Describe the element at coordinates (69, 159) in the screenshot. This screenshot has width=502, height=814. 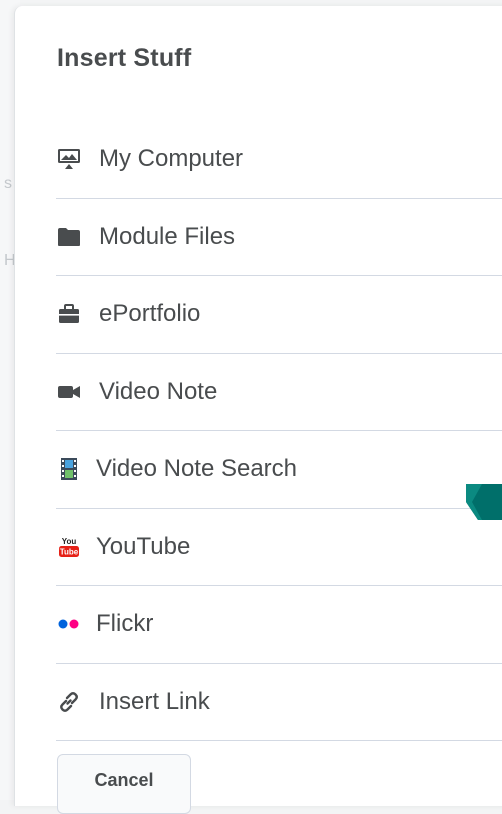
I see `desktop-upload-icon` at that location.